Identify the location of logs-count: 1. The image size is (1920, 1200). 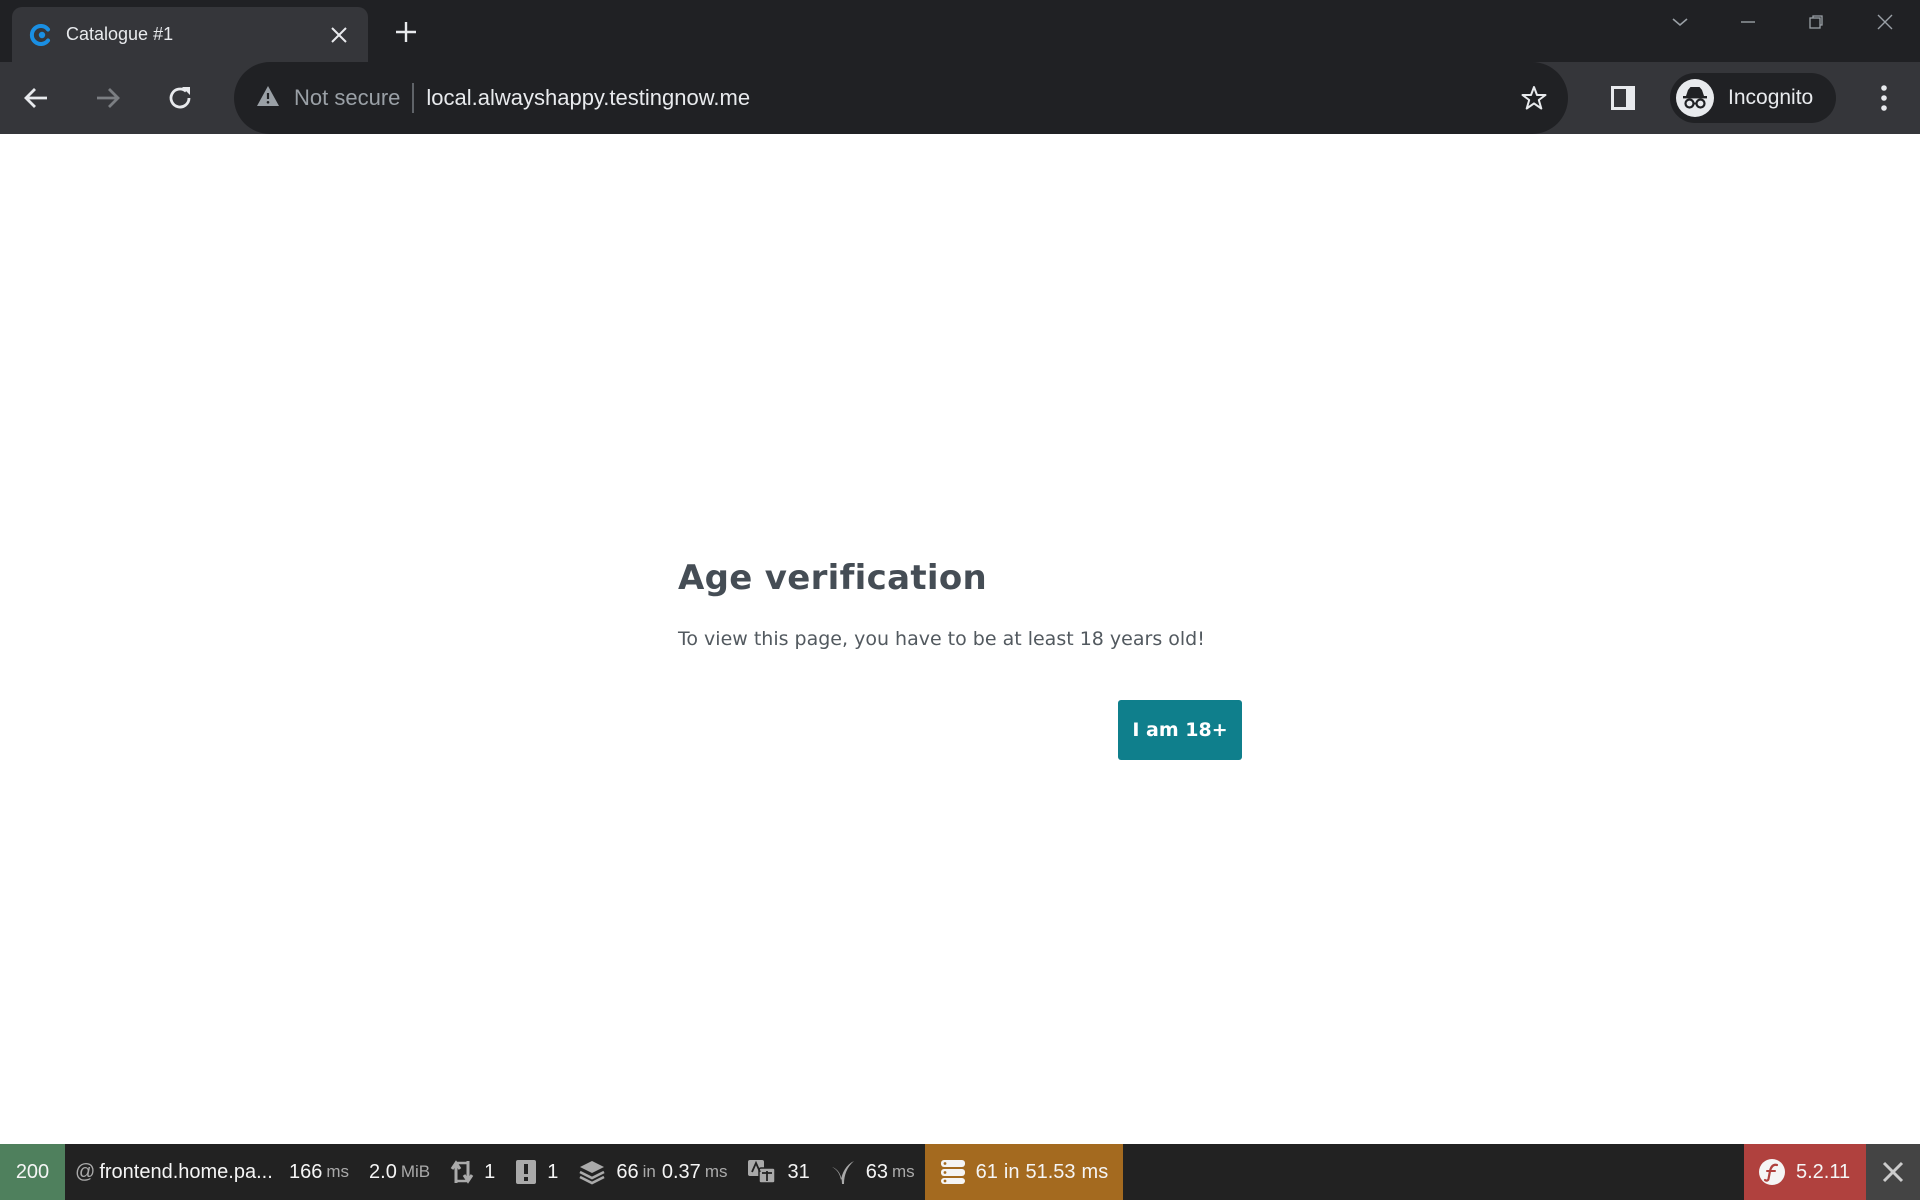
(553, 1171).